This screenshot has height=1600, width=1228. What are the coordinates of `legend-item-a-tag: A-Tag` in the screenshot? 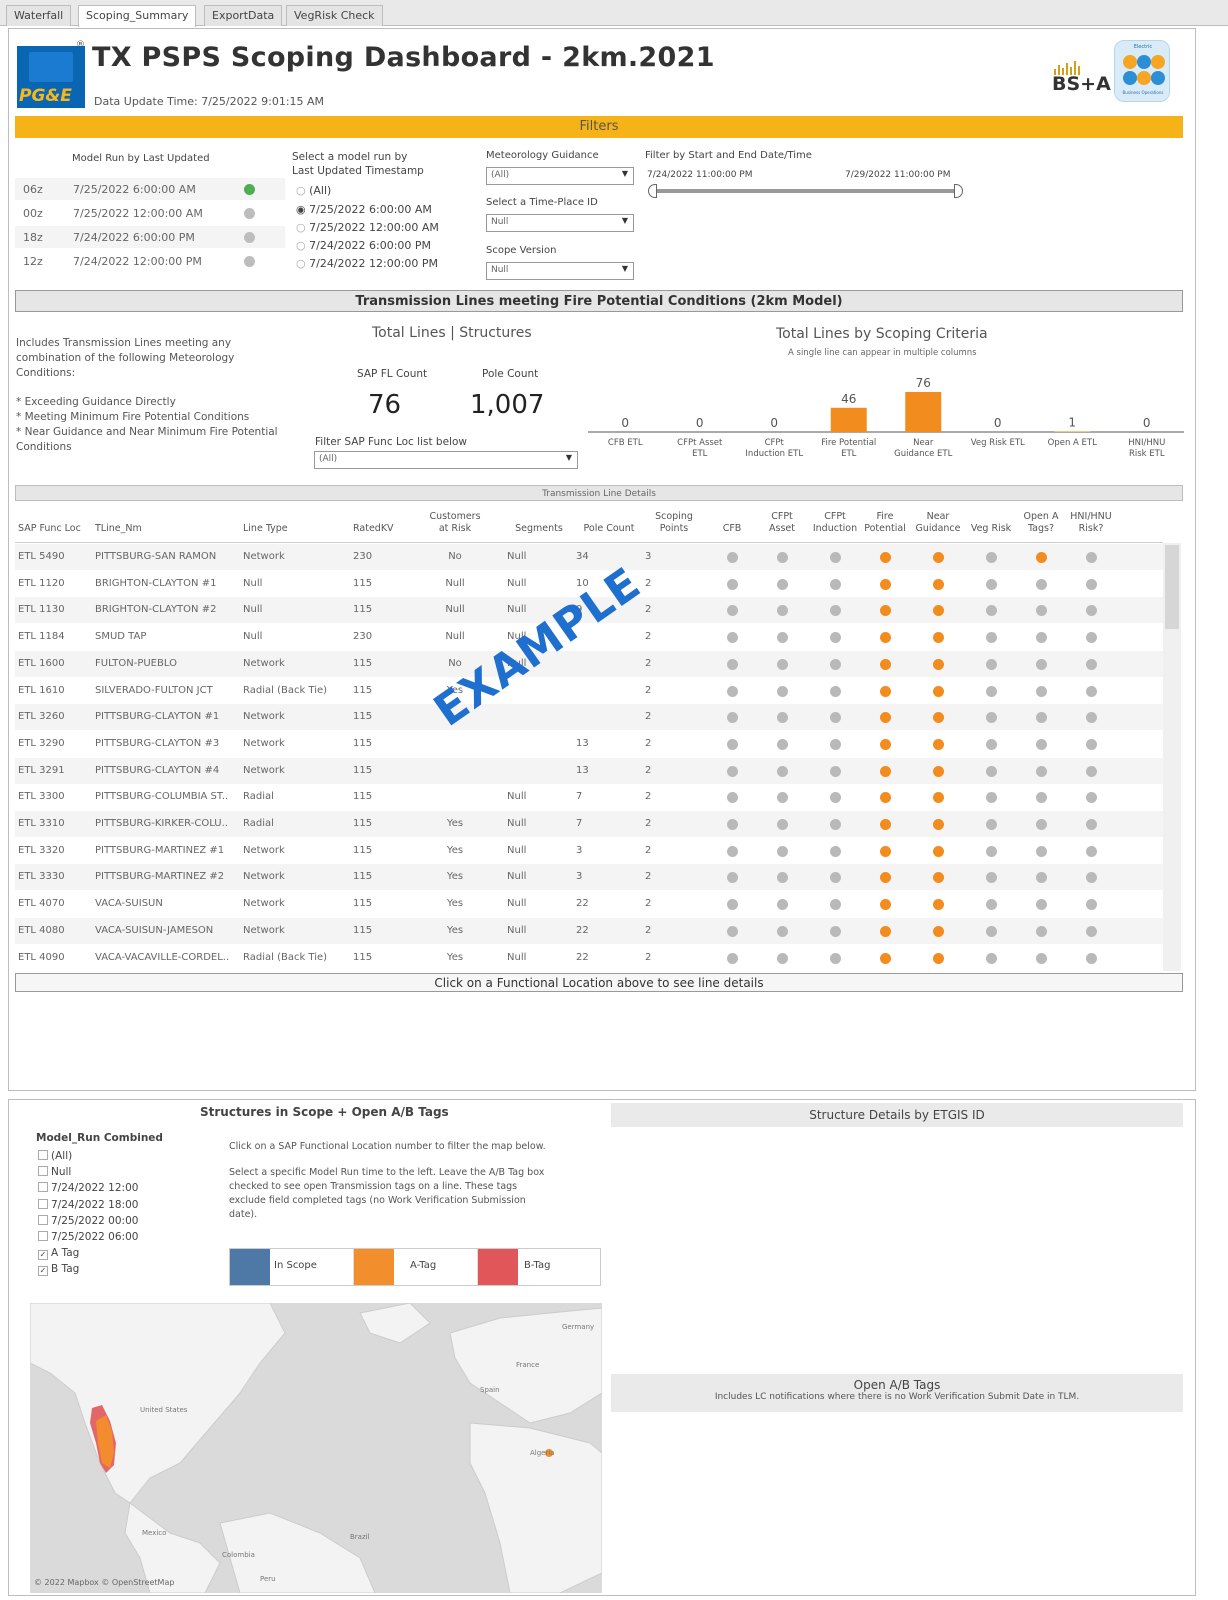 It's located at (416, 1267).